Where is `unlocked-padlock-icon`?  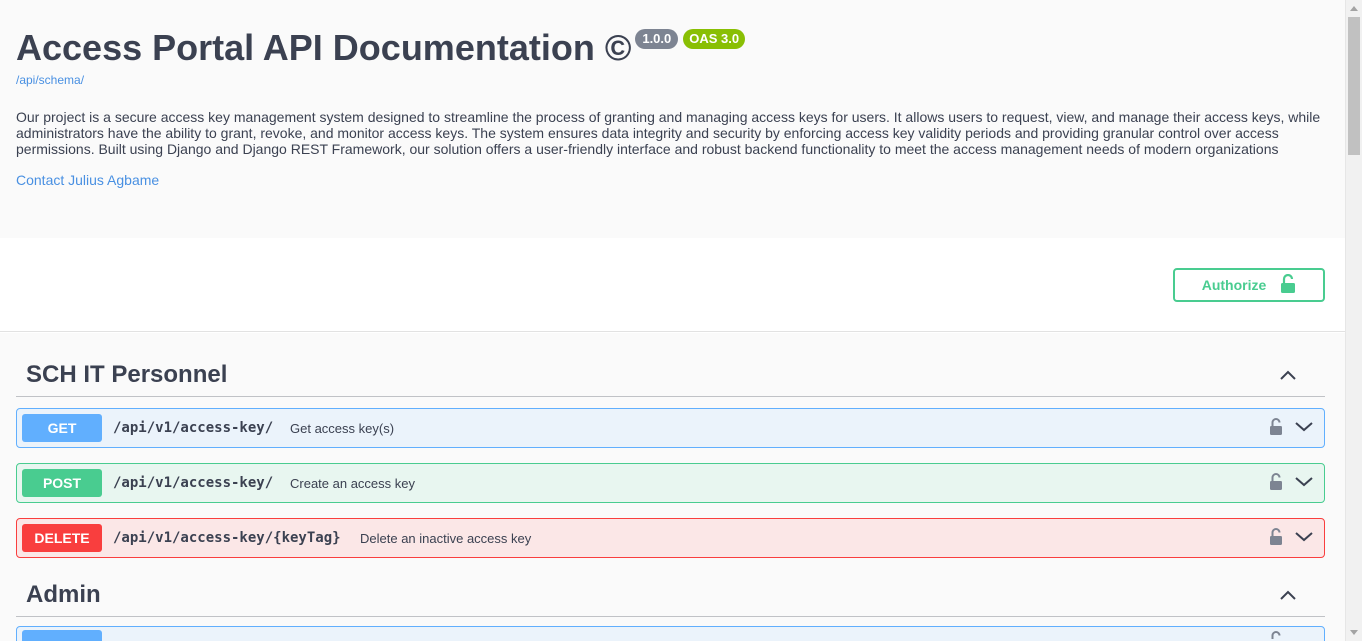
unlocked-padlock-icon is located at coordinates (1288, 285).